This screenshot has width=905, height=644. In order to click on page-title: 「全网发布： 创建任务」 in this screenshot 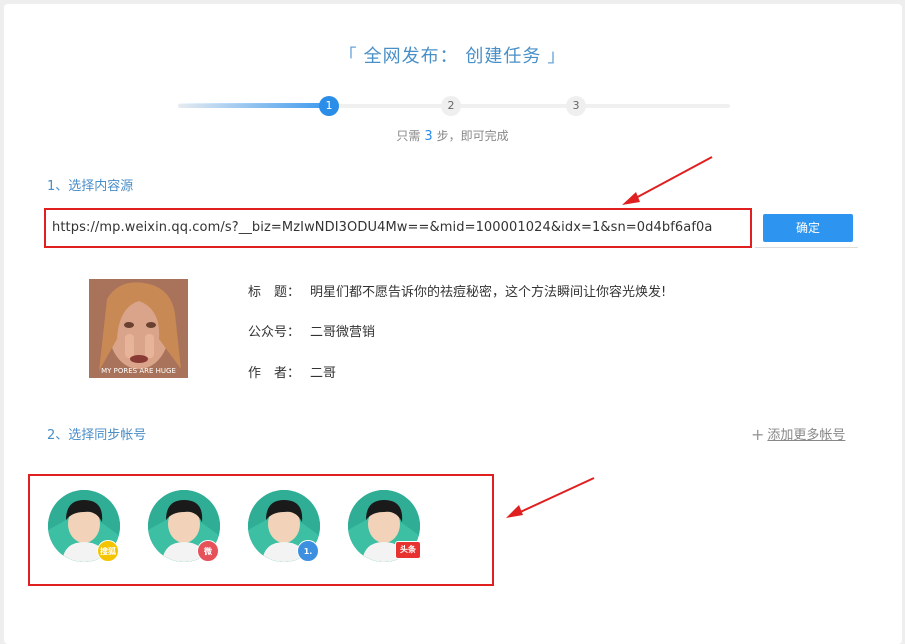, I will do `click(452, 55)`.